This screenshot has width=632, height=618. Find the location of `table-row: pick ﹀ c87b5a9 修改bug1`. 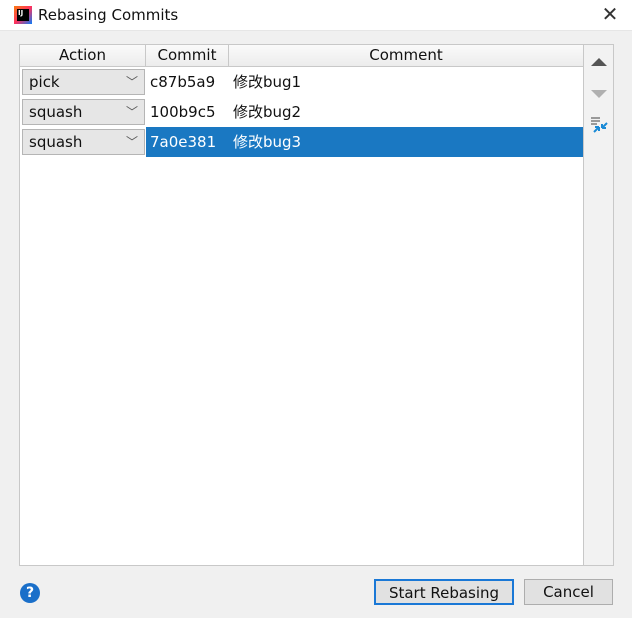

table-row: pick ﹀ c87b5a9 修改bug1 is located at coordinates (301, 82).